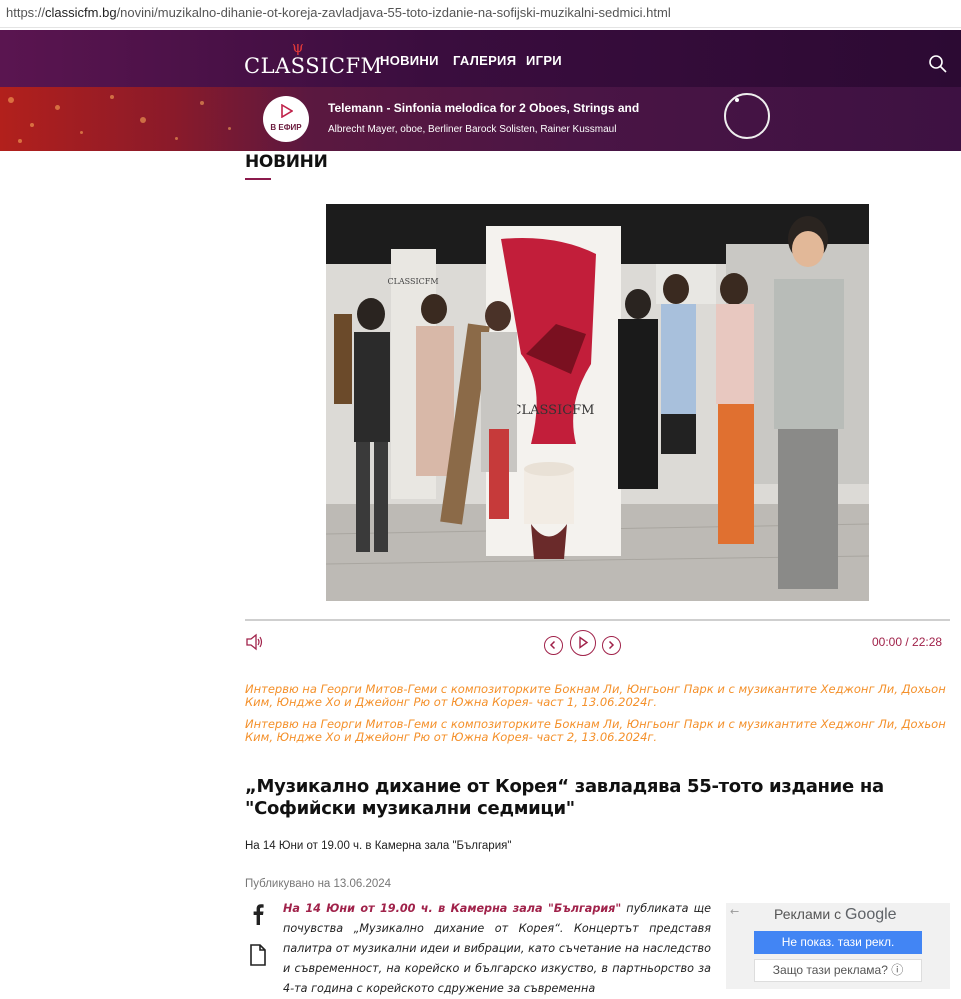  Describe the element at coordinates (258, 955) in the screenshot. I see `document-icon` at that location.